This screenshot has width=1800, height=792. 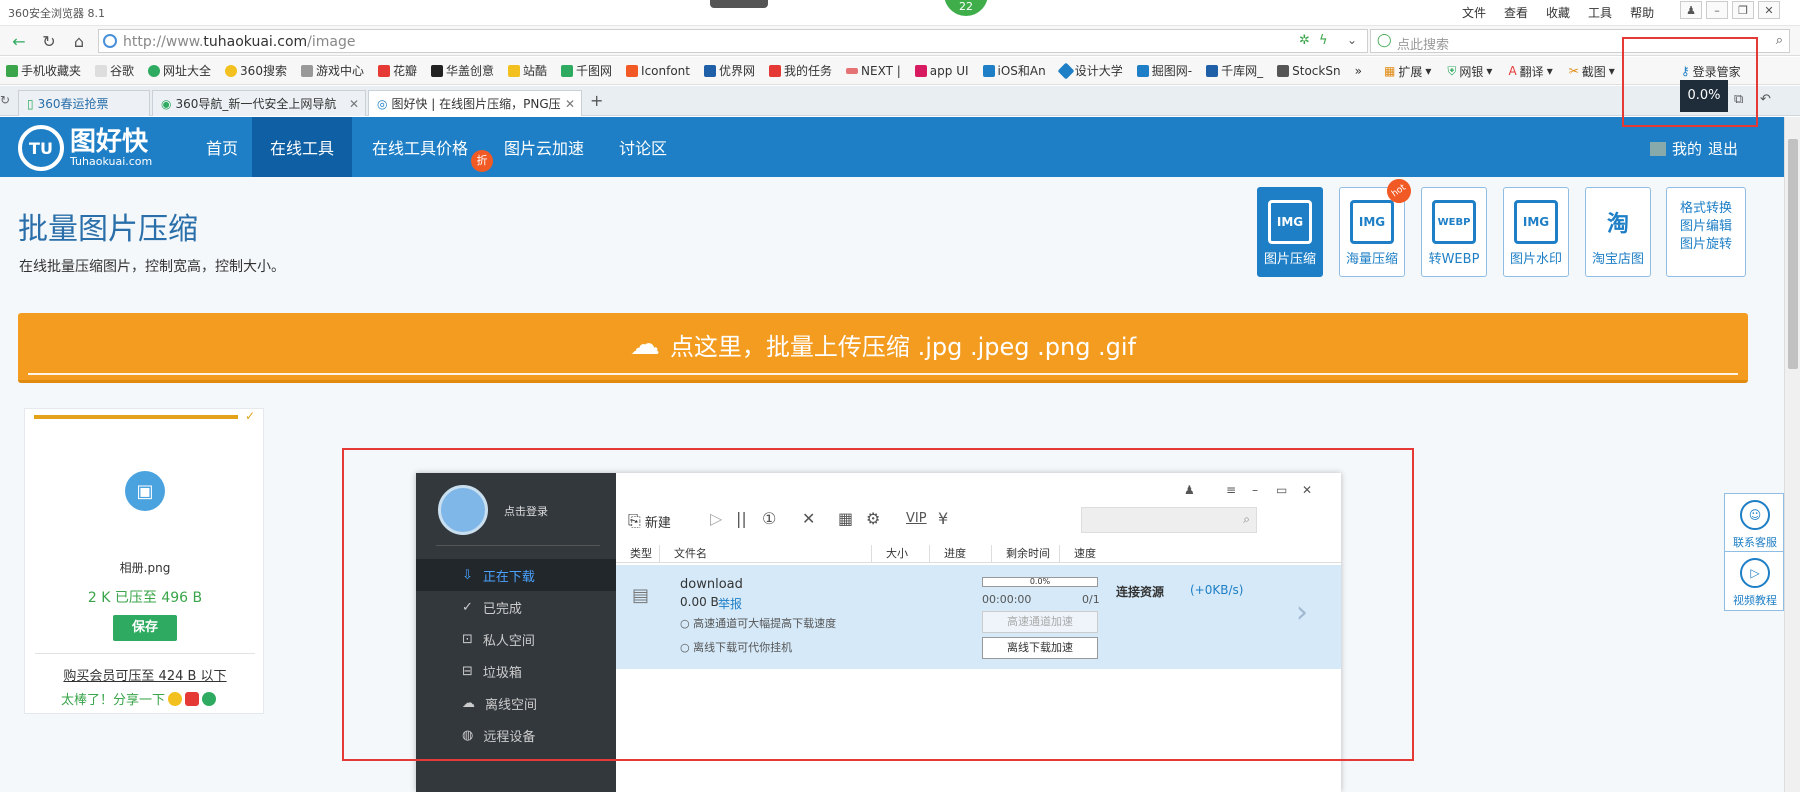 I want to click on bookmark-next: NEXT |, so click(x=873, y=71).